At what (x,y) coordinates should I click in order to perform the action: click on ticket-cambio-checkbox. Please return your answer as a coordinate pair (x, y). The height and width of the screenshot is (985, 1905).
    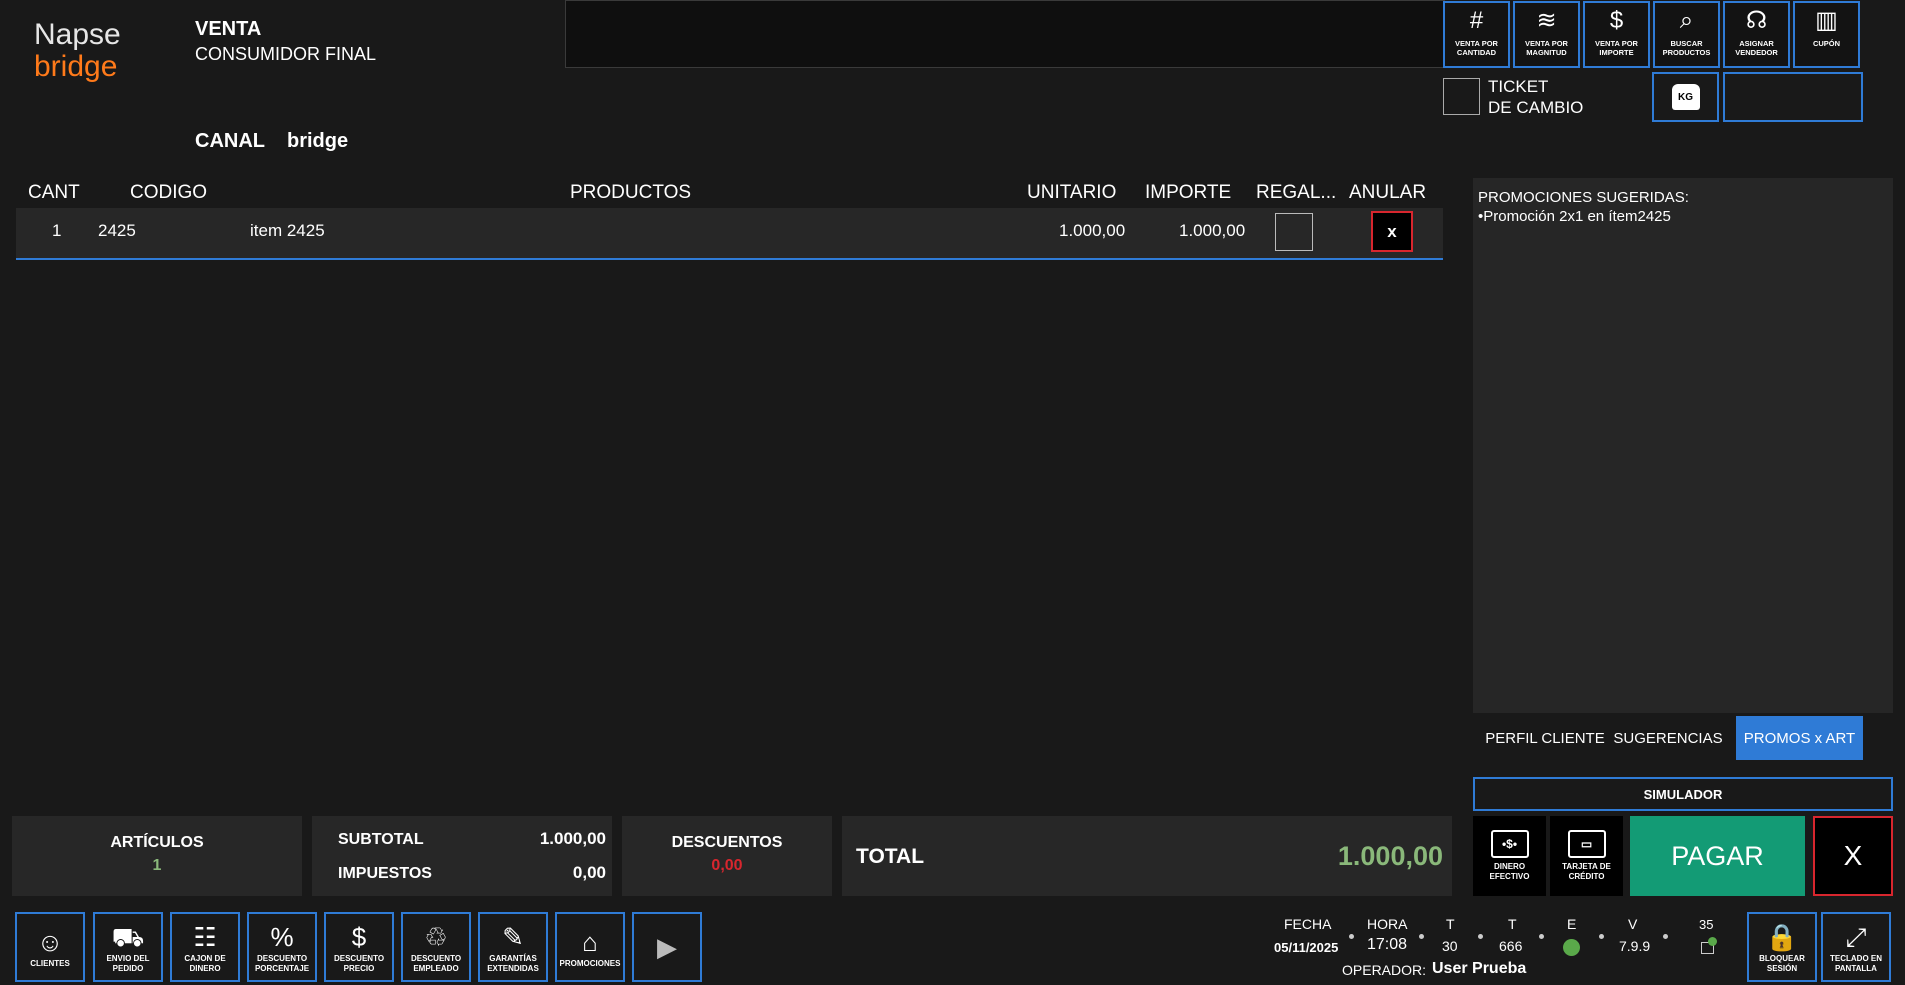
    Looking at the image, I should click on (1461, 96).